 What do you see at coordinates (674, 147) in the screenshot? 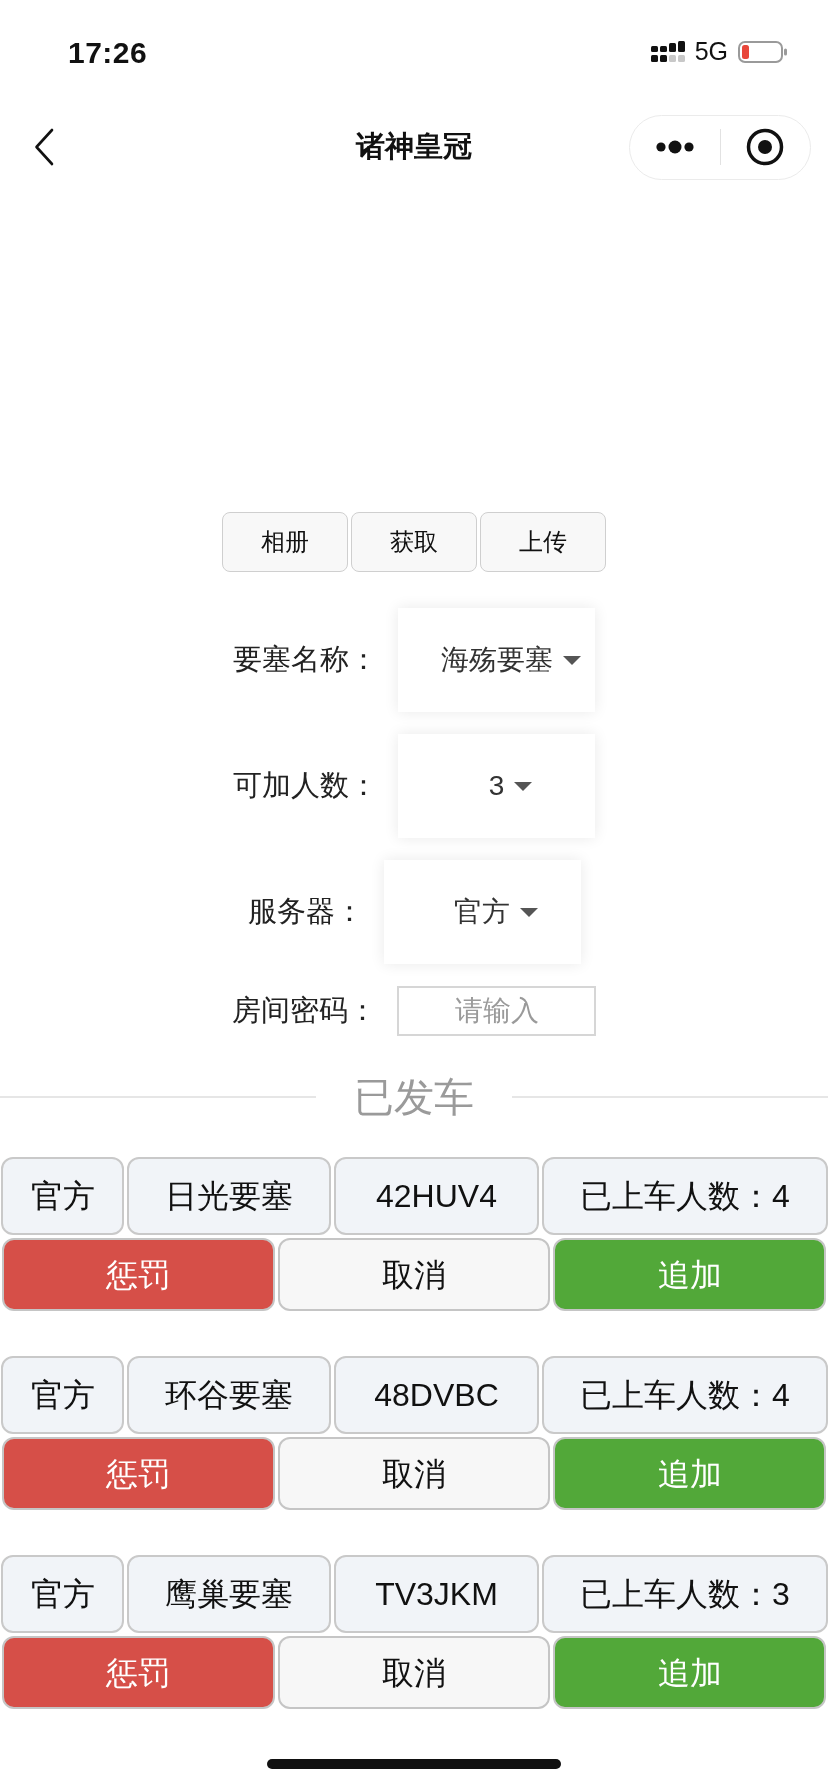
I see `more-icon` at bounding box center [674, 147].